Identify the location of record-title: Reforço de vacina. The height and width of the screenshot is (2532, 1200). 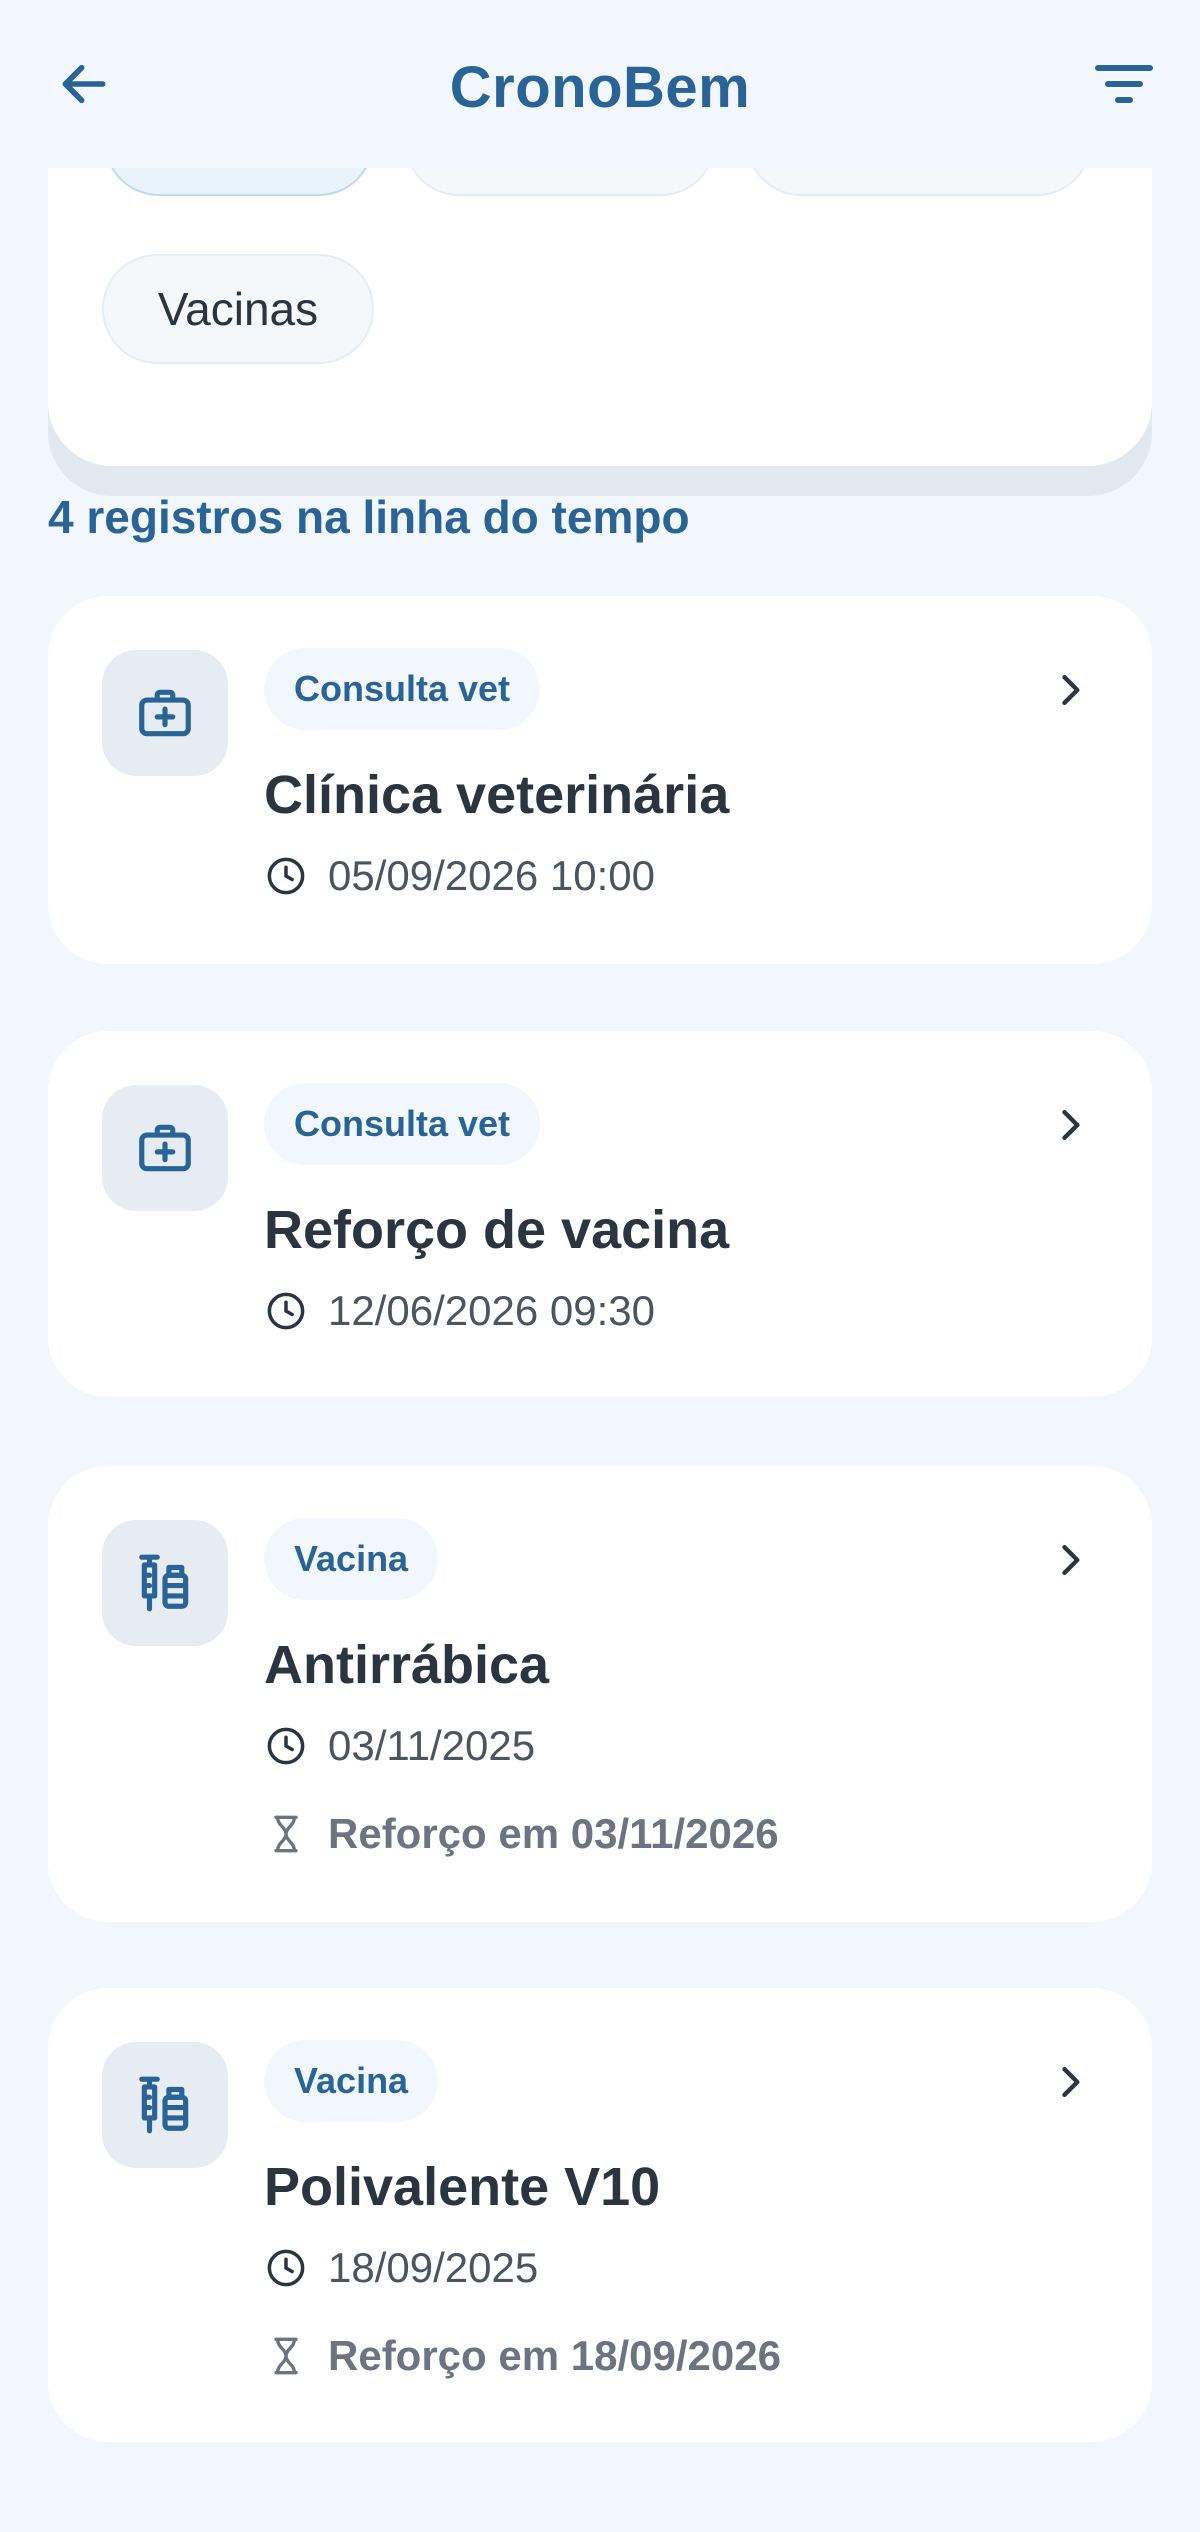
(497, 1230).